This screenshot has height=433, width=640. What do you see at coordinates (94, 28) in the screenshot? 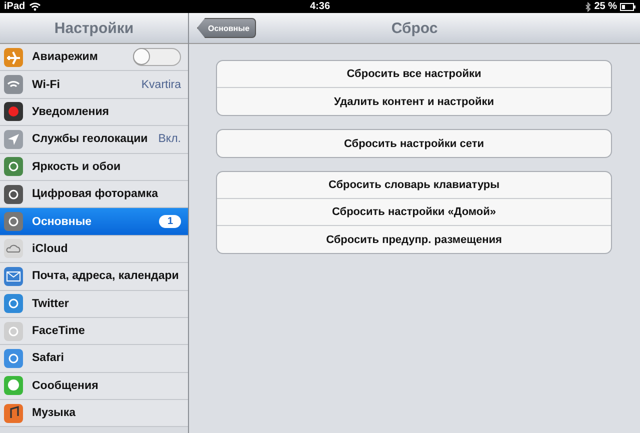
I see `sidebar-title: Настройки` at bounding box center [94, 28].